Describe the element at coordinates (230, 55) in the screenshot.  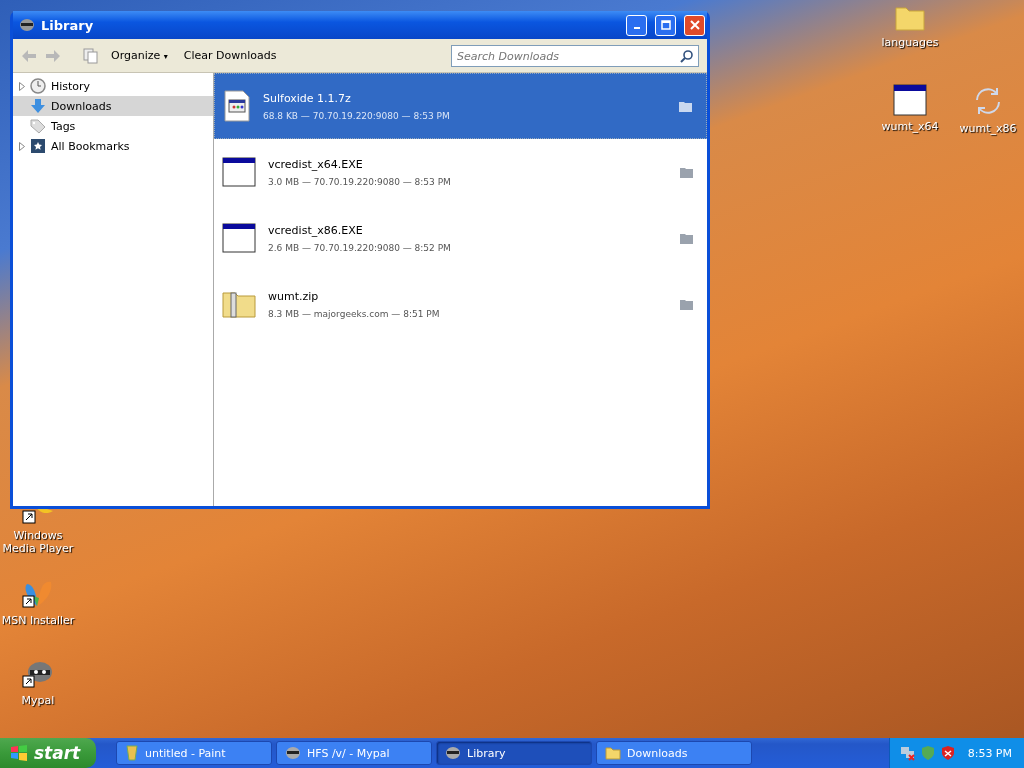
I see `clear-downloads-button: Clear Downloads` at that location.